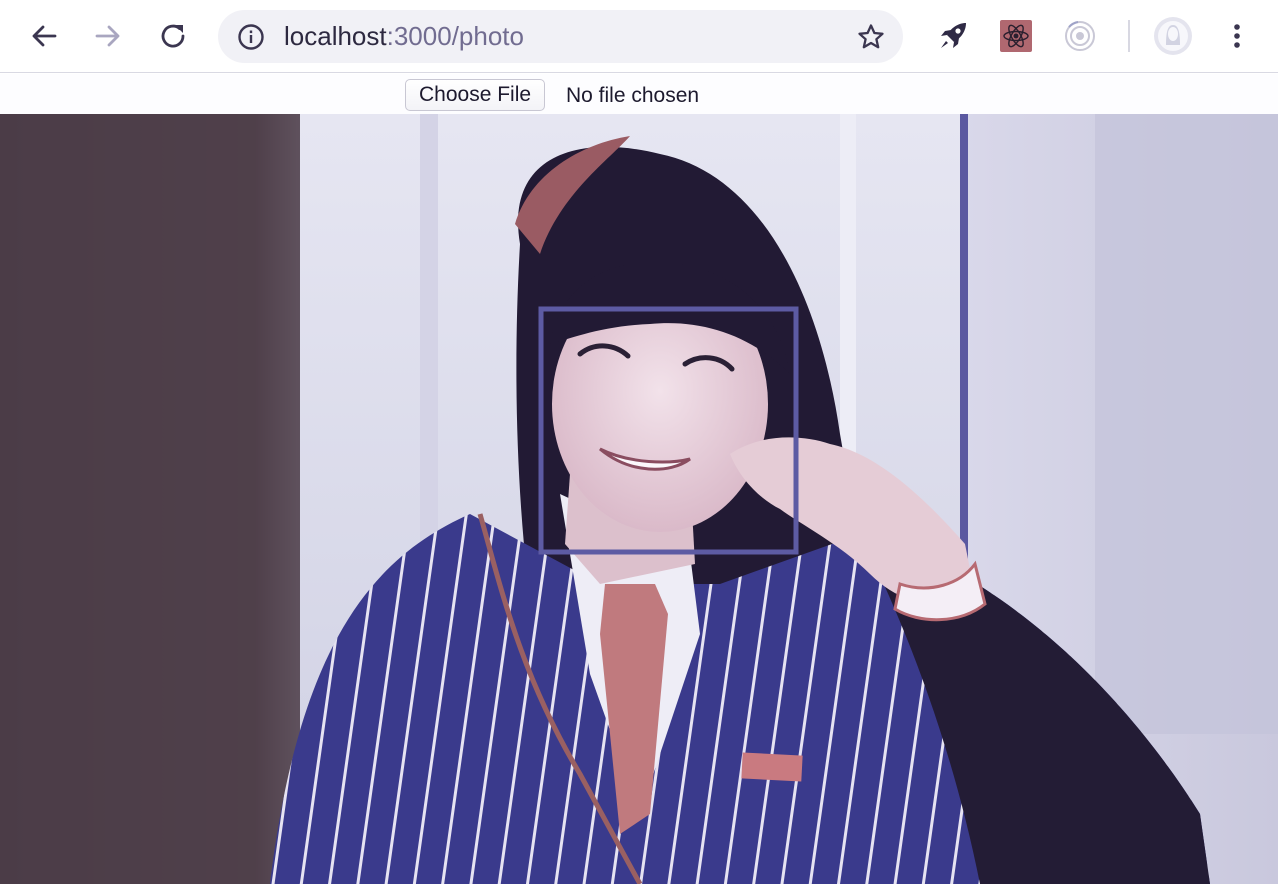  I want to click on arrow-left-icon, so click(44, 36).